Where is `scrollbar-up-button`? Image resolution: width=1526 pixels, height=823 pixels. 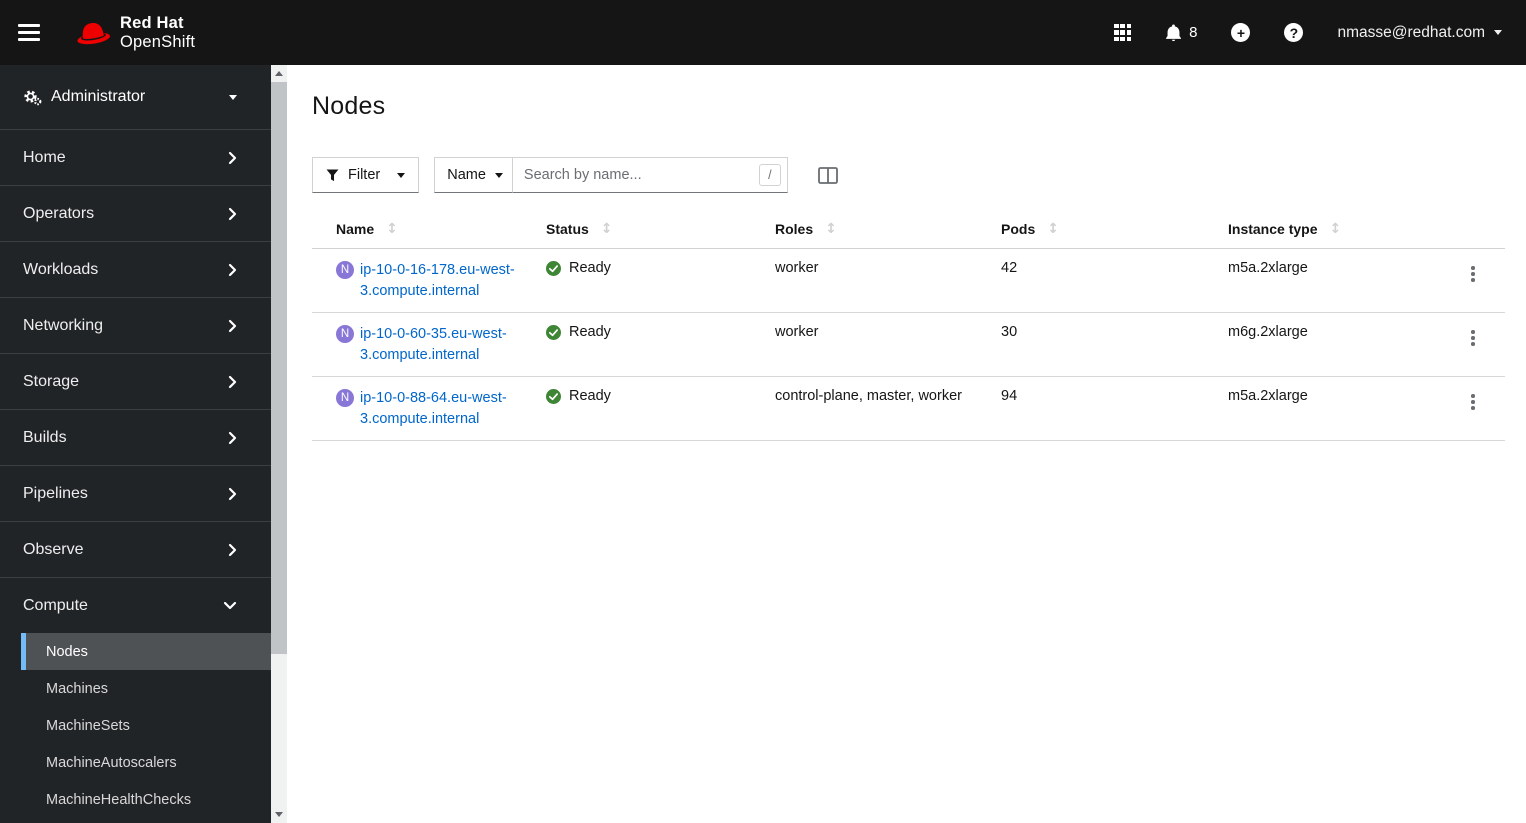
scrollbar-up-button is located at coordinates (279, 73).